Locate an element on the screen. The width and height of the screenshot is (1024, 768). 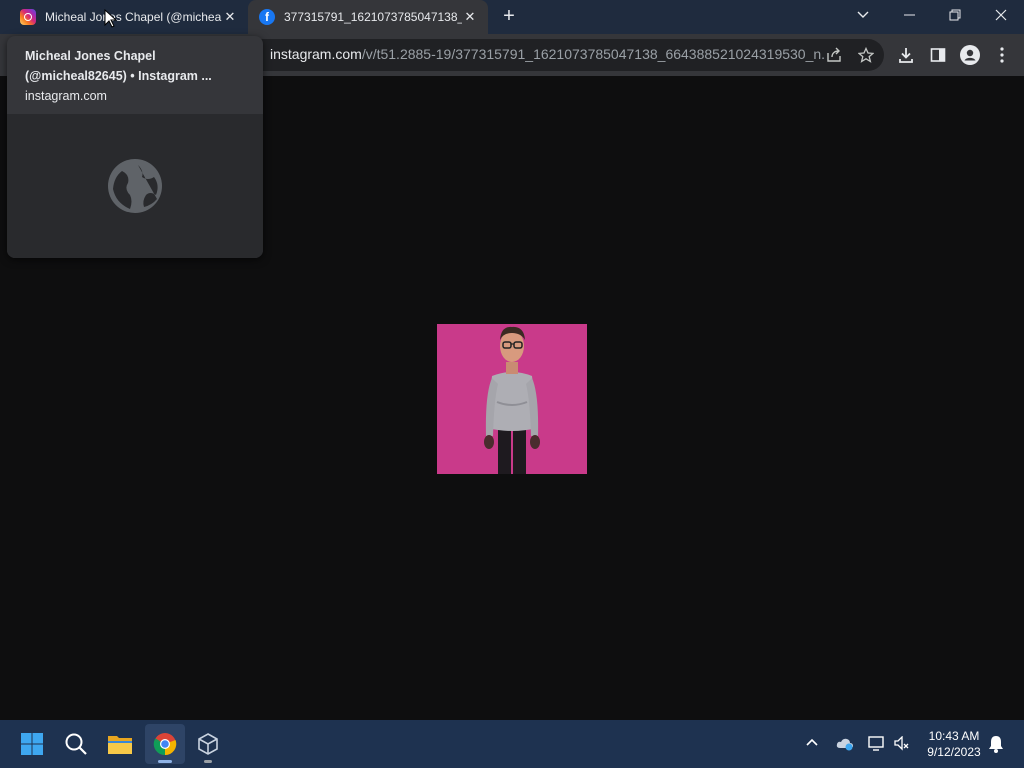
tray-overflow-button is located at coordinates (812, 741).